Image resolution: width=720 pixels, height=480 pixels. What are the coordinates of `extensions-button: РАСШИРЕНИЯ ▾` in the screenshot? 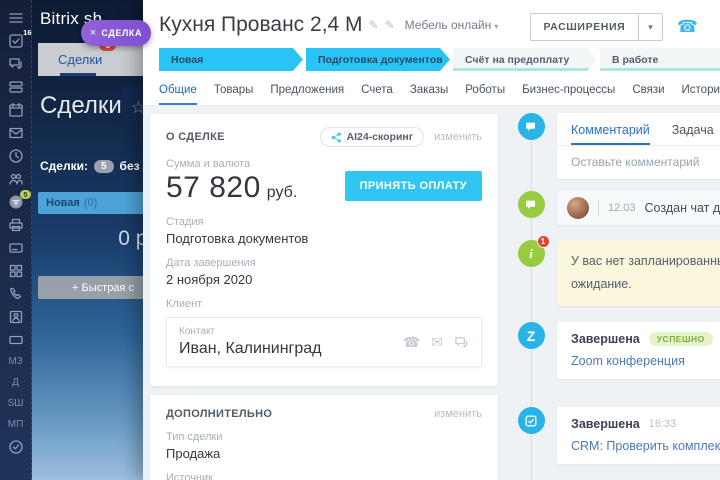 It's located at (596, 27).